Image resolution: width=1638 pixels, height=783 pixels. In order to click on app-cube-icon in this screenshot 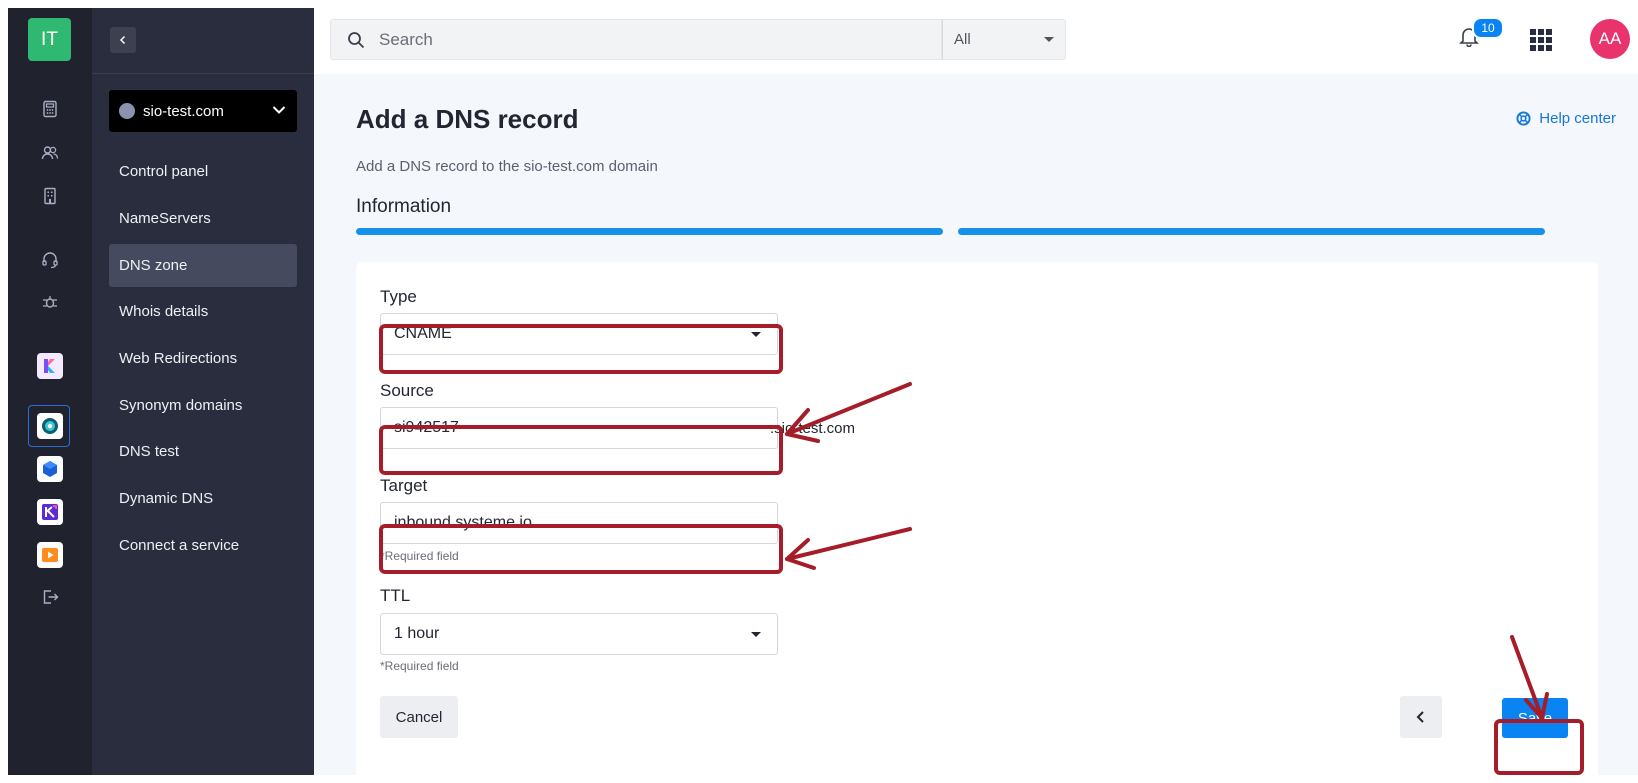, I will do `click(50, 469)`.